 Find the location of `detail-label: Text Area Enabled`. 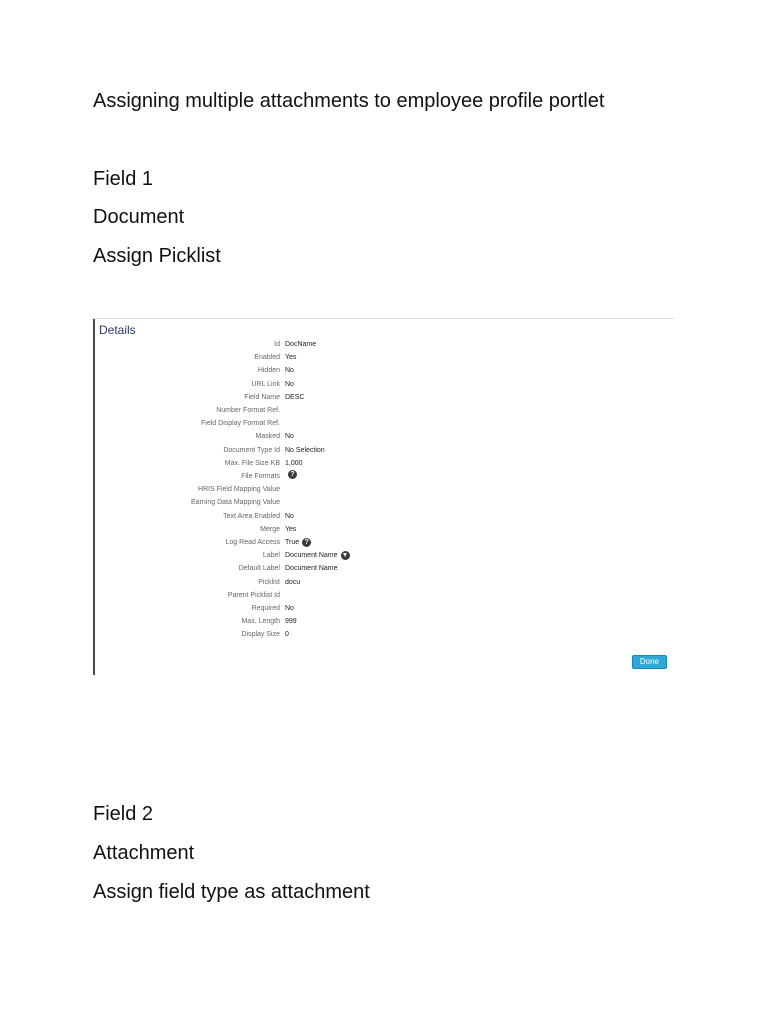

detail-label: Text Area Enabled is located at coordinates (251, 516).